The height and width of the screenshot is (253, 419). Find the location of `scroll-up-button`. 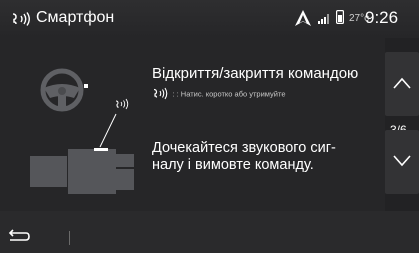

scroll-up-button is located at coordinates (402, 84).